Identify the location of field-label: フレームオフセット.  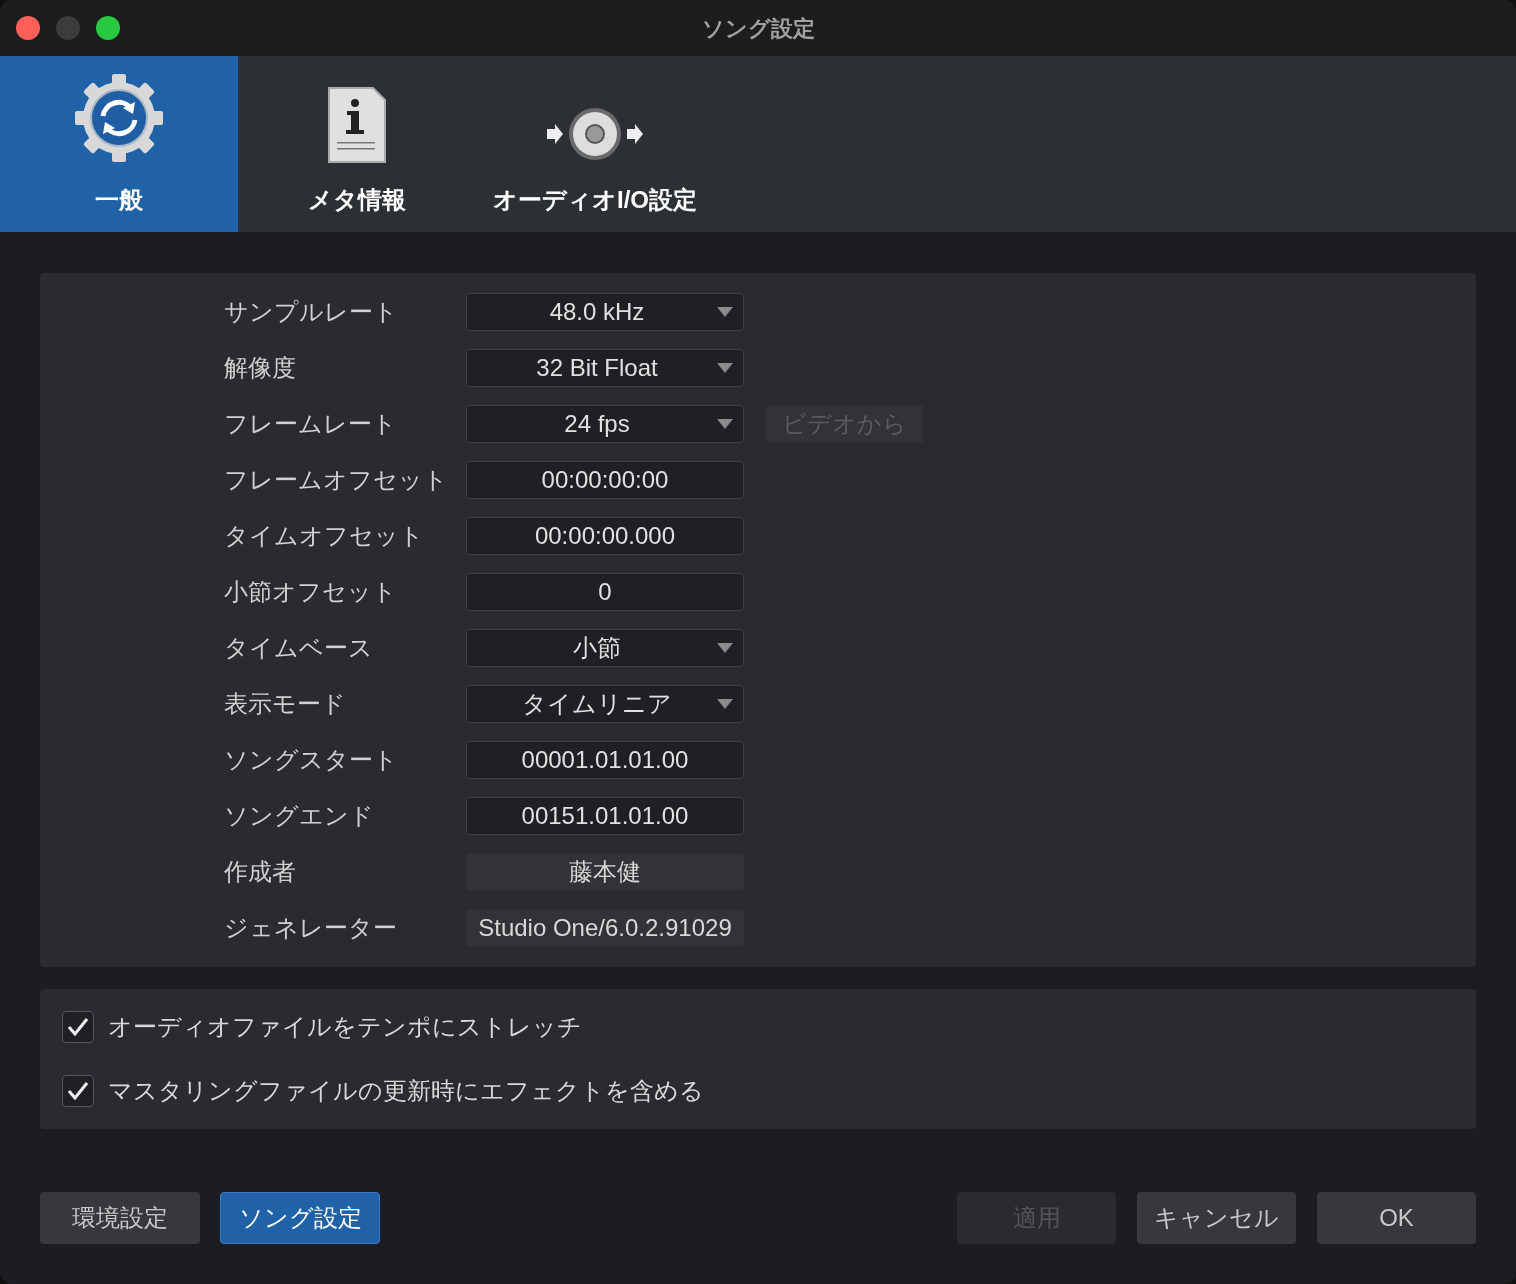
(336, 480).